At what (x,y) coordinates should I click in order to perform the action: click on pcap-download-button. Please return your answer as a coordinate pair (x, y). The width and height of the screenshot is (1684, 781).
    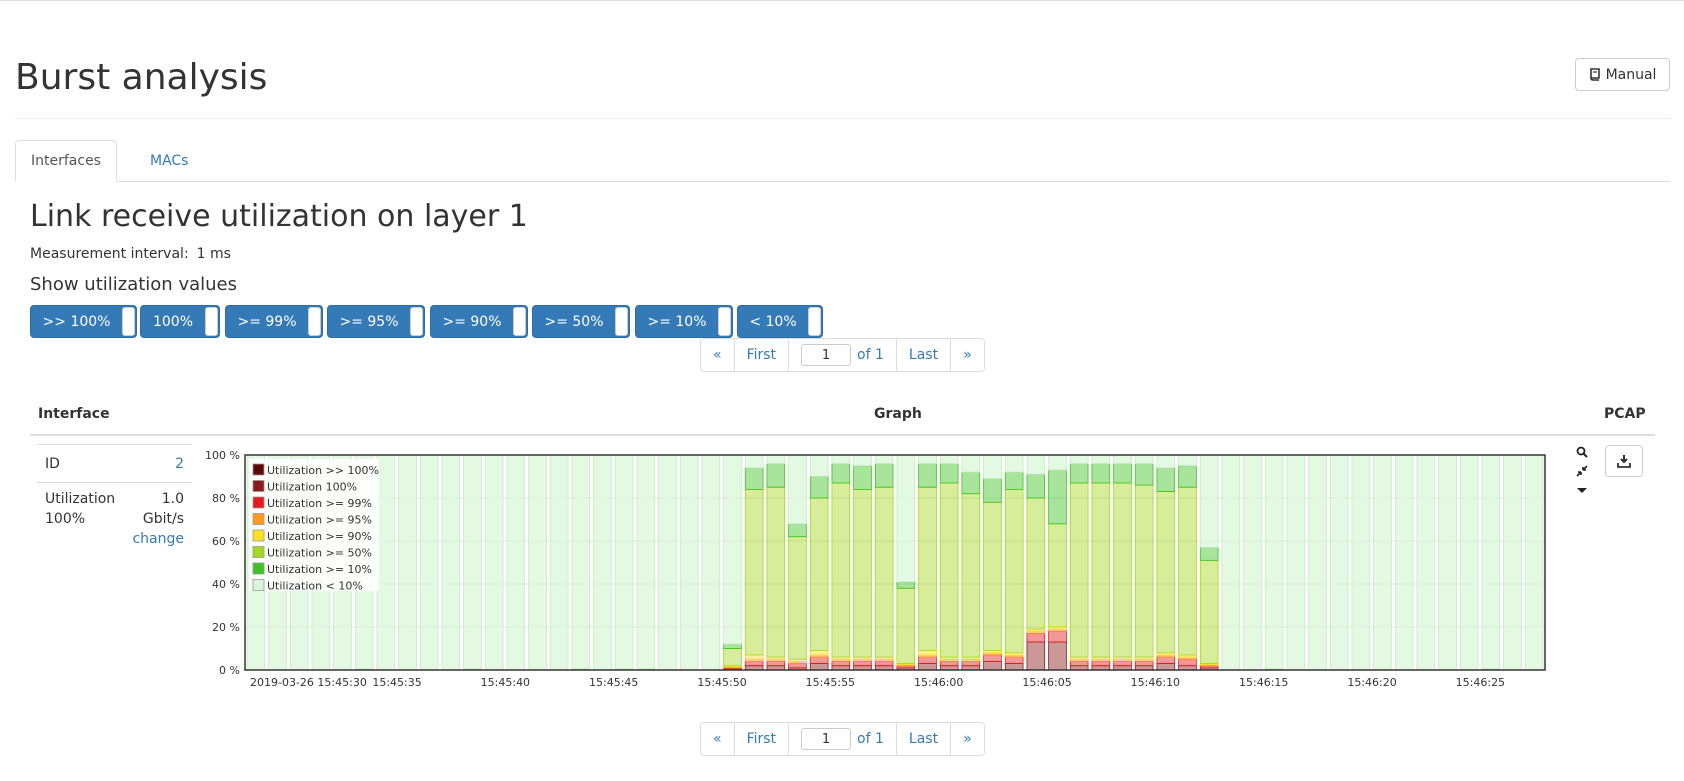
    Looking at the image, I should click on (1624, 461).